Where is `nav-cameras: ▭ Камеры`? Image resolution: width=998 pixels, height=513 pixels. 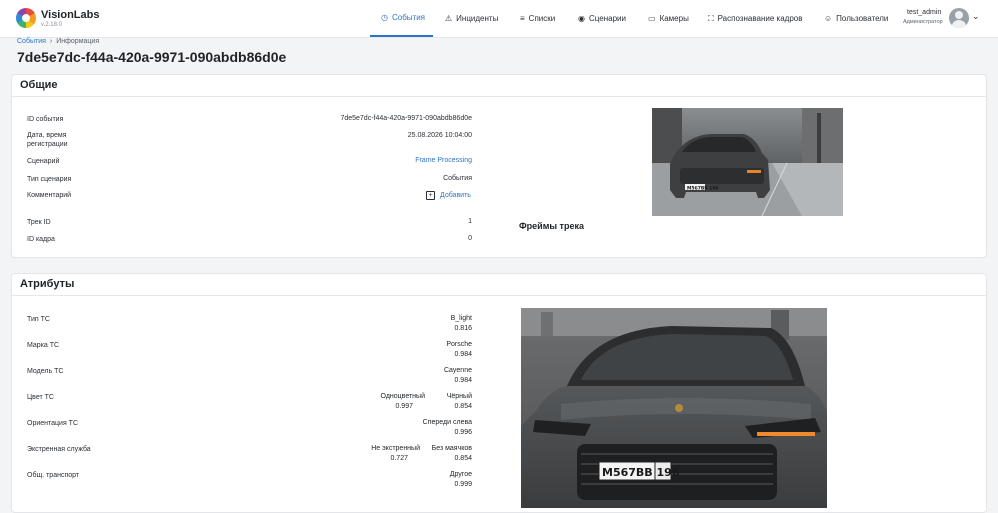 nav-cameras: ▭ Камеры is located at coordinates (668, 18).